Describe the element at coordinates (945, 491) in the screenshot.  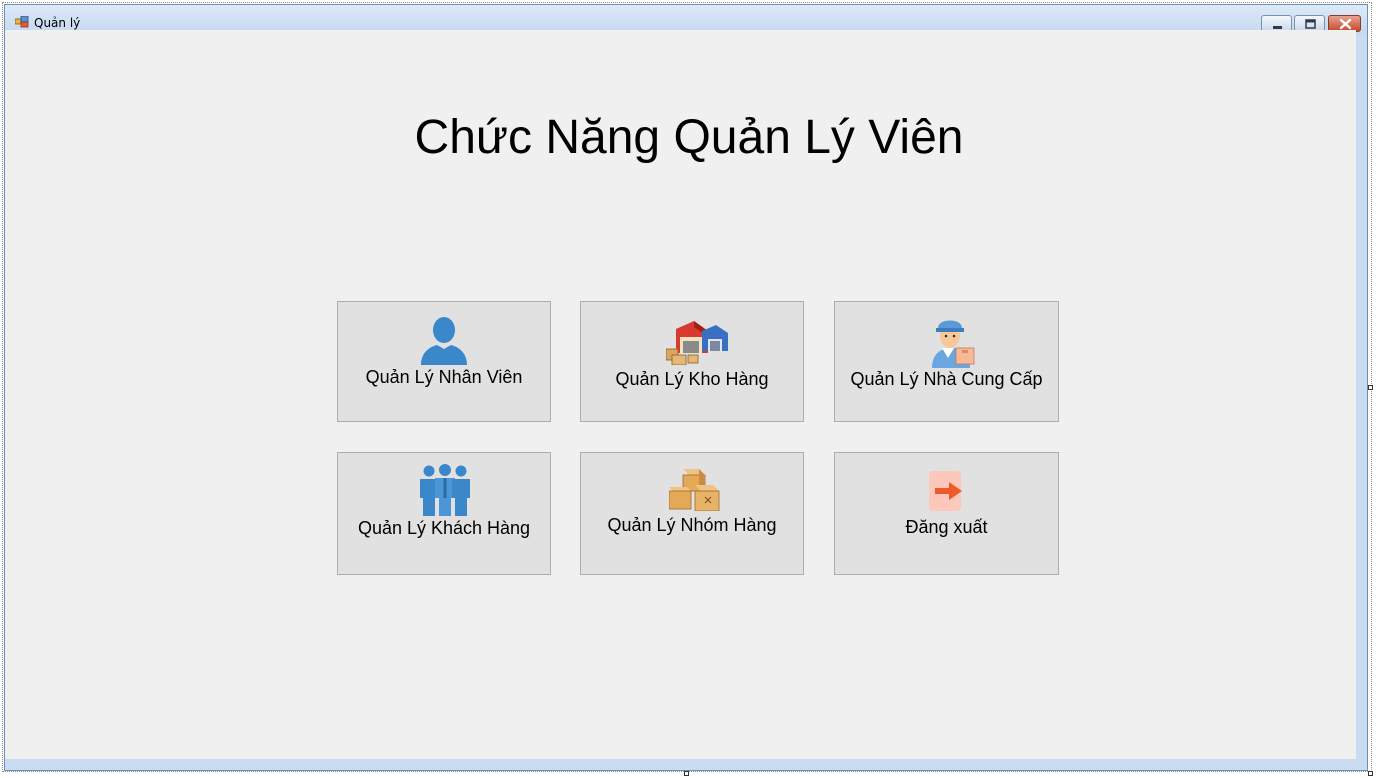
I see `logout-arrow-icon` at that location.